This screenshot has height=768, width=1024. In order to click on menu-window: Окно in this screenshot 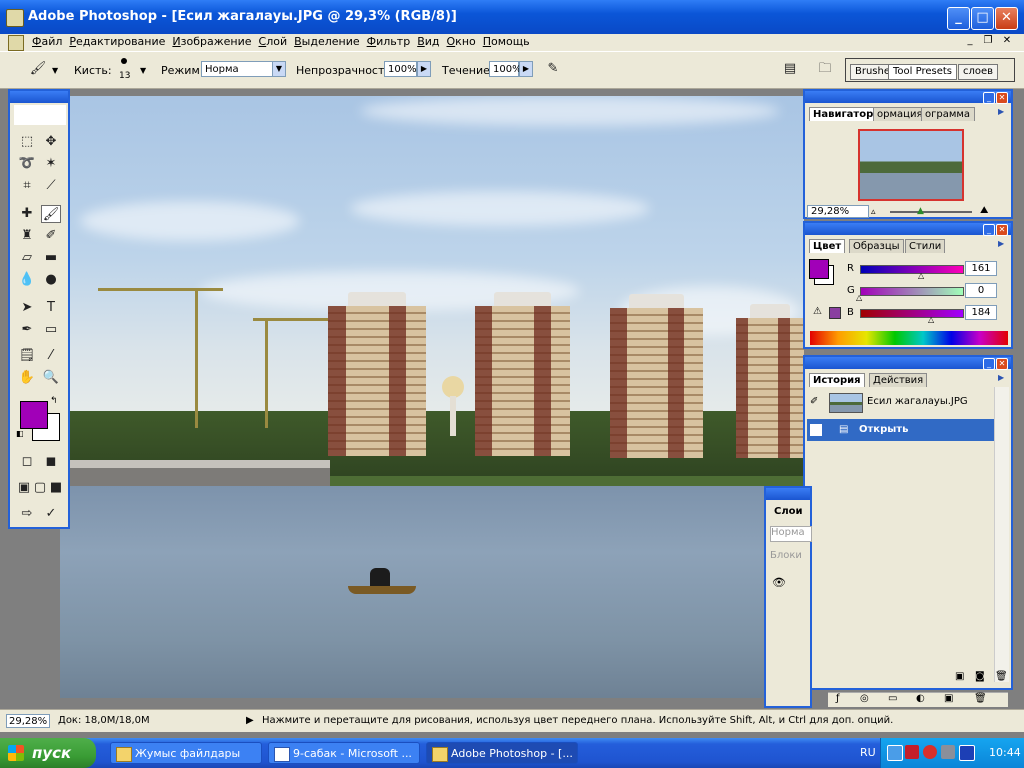, I will do `click(465, 41)`.